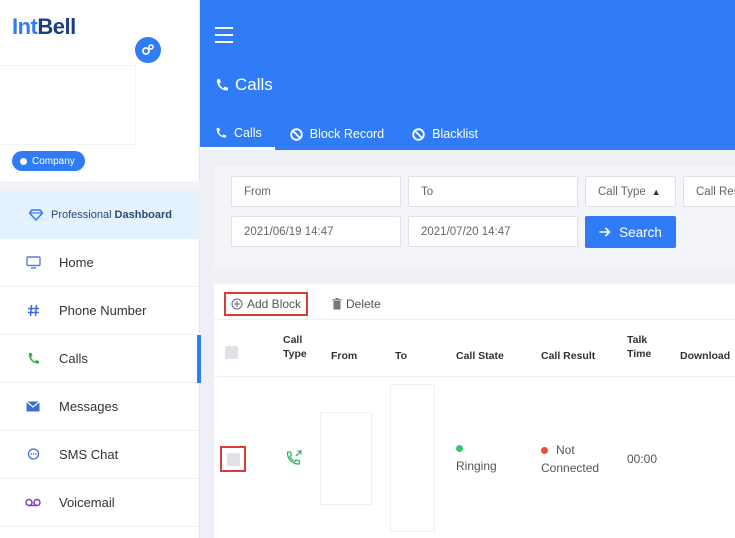 Image resolution: width=735 pixels, height=538 pixels. I want to click on tab-bar: Calls Block Record Blacklist, so click(345, 134).